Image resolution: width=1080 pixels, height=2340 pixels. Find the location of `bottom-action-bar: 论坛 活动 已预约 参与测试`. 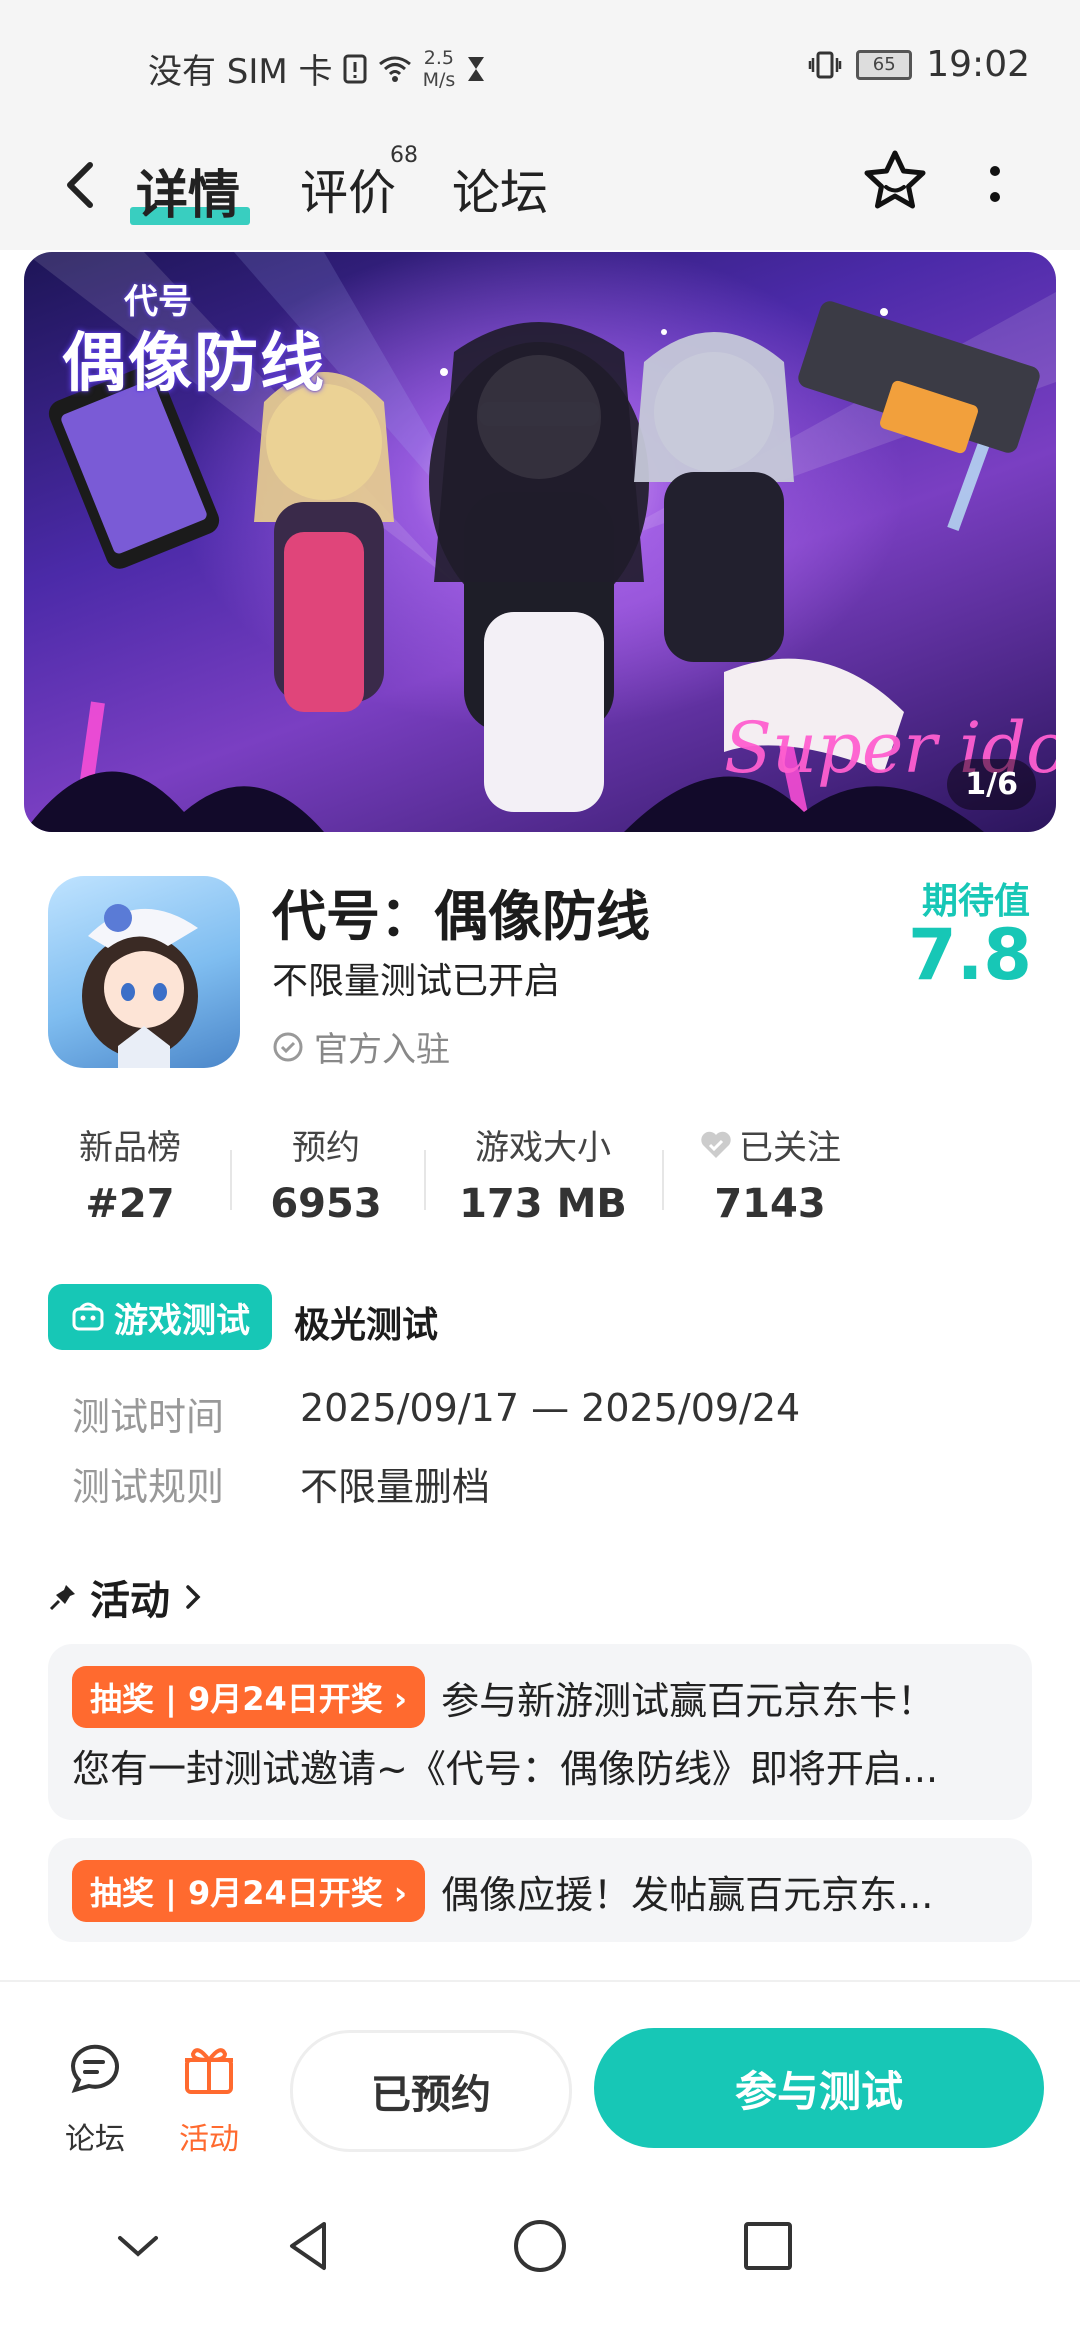

bottom-action-bar: 论坛 活动 已预约 参与测试 is located at coordinates (540, 2076).